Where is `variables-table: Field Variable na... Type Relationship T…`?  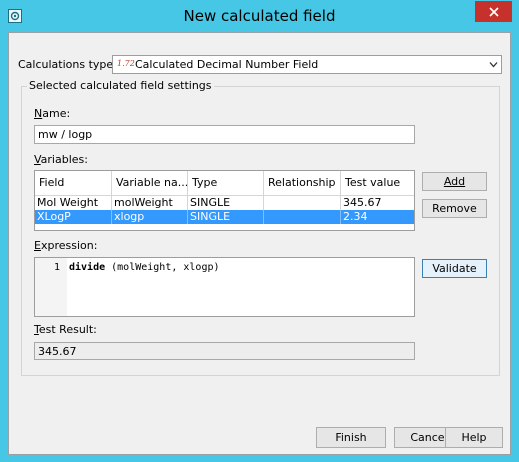
variables-table: Field Variable na... Type Relationship T… is located at coordinates (224, 200).